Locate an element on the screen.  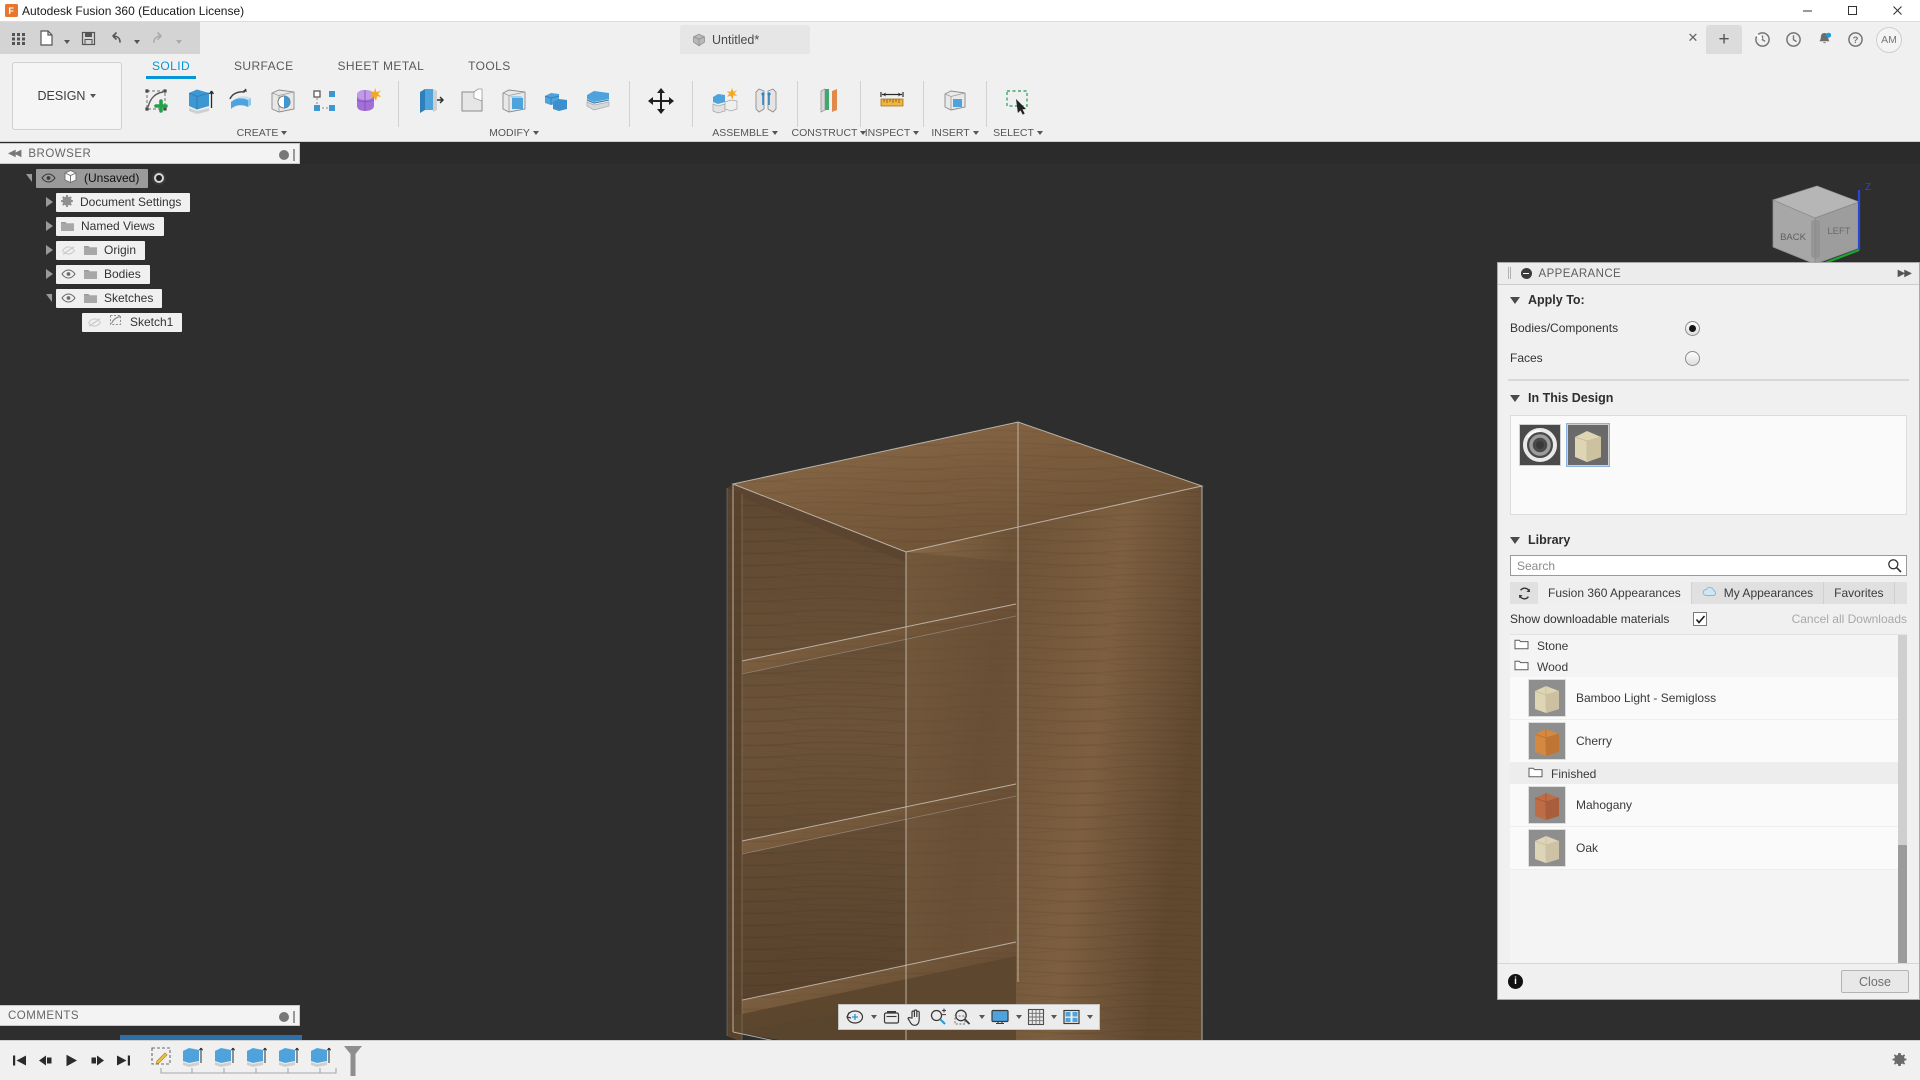
tree-pill-unsaved: (Unsaved) is located at coordinates (92, 178).